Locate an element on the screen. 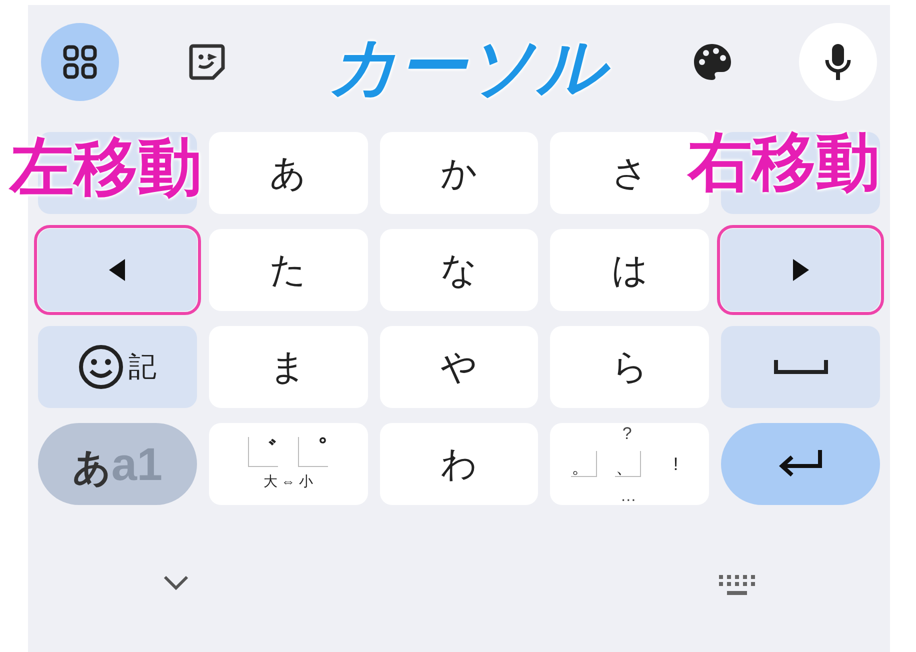  space-key is located at coordinates (800, 367).